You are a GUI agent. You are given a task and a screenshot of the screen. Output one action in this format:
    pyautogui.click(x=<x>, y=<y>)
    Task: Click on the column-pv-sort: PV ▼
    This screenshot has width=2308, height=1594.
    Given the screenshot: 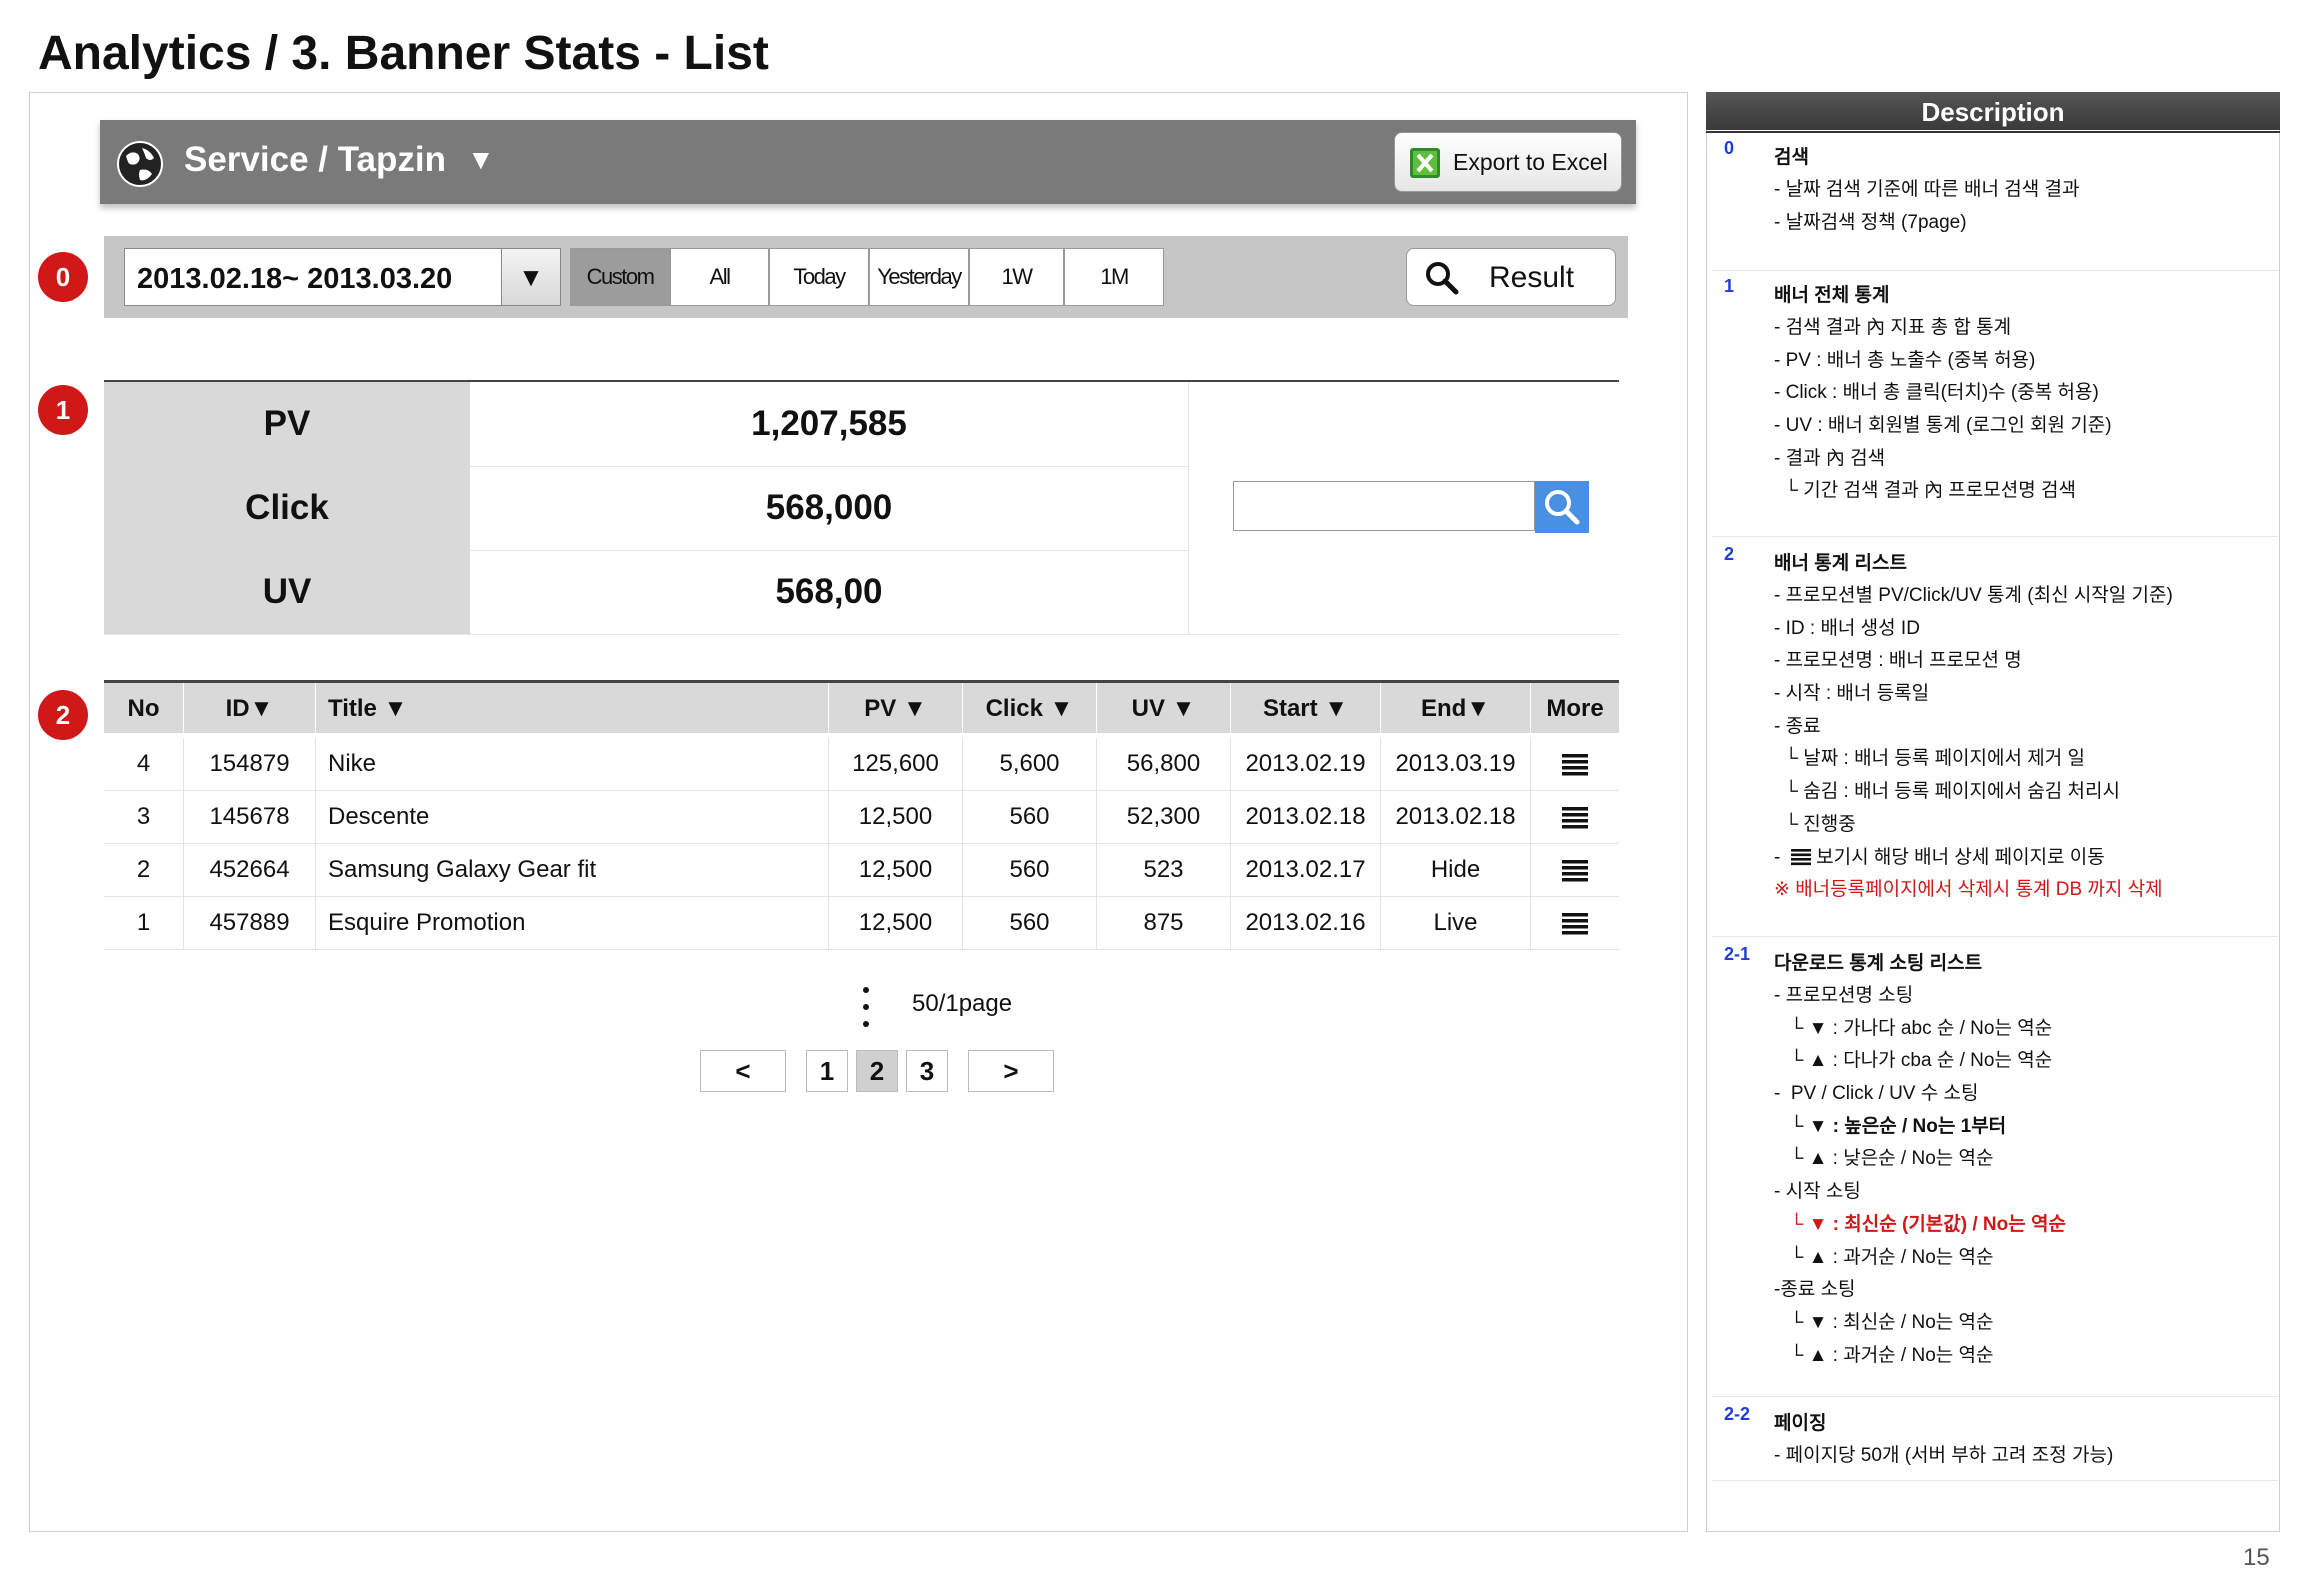 What is the action you would take?
    pyautogui.click(x=896, y=708)
    